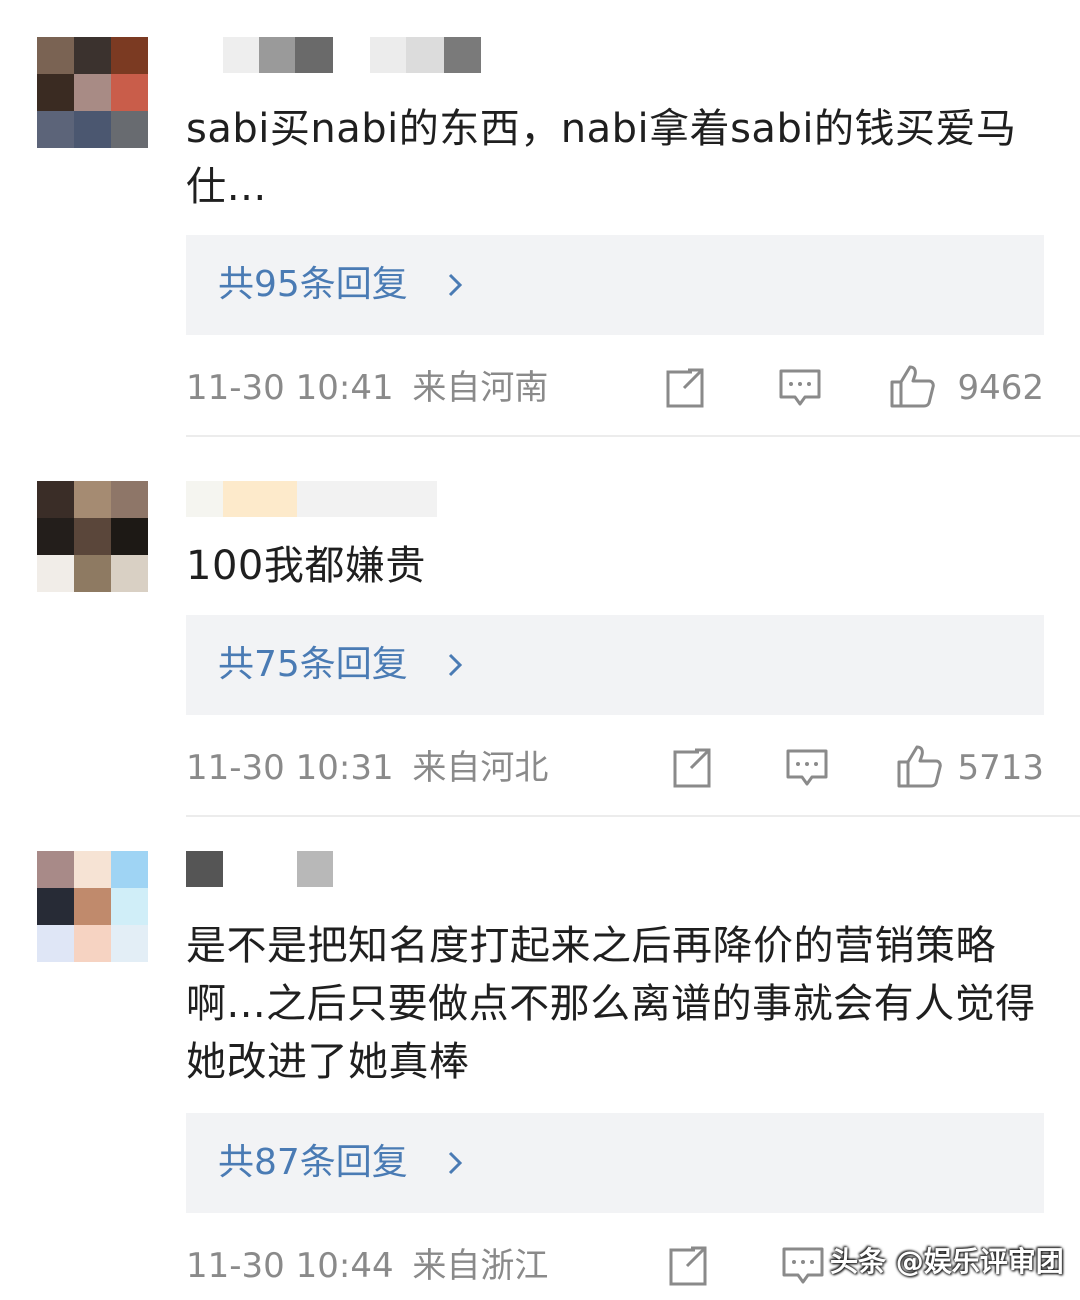 This screenshot has width=1080, height=1300. I want to click on timestamp: 11-30 10:44, so click(290, 1266).